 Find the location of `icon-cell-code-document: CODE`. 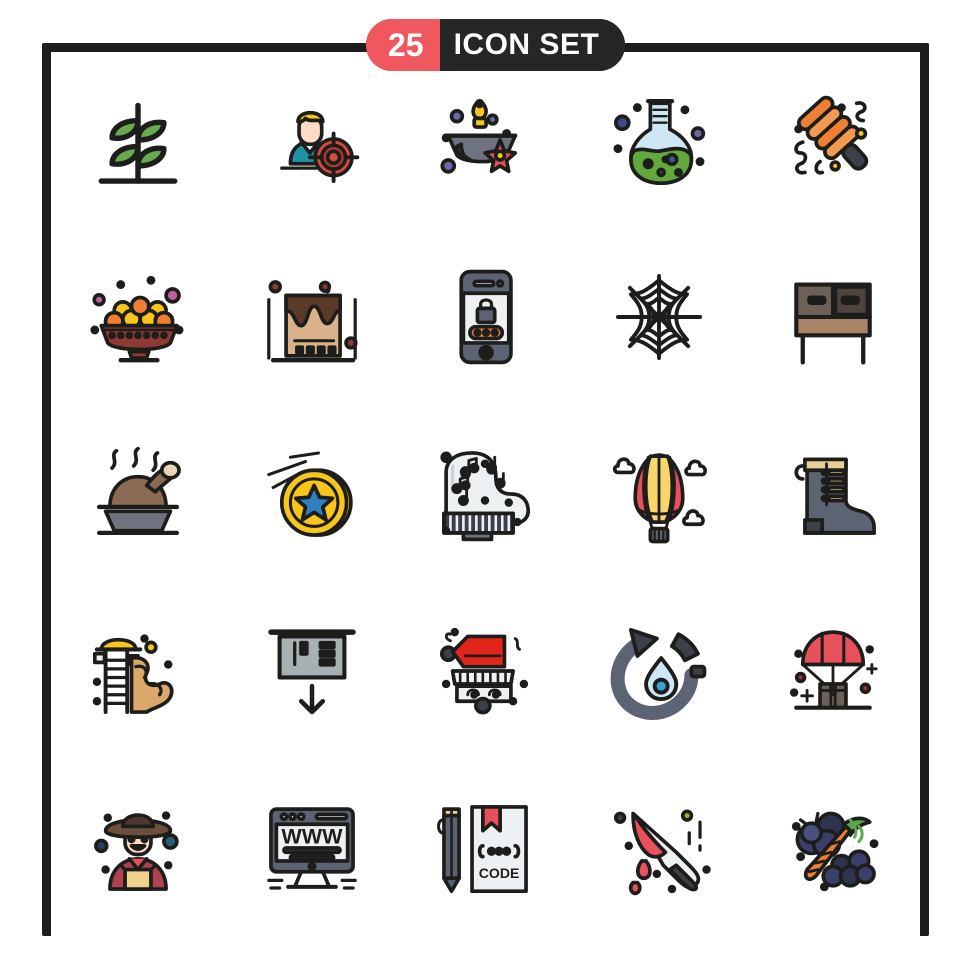

icon-cell-code-document: CODE is located at coordinates (486, 847).